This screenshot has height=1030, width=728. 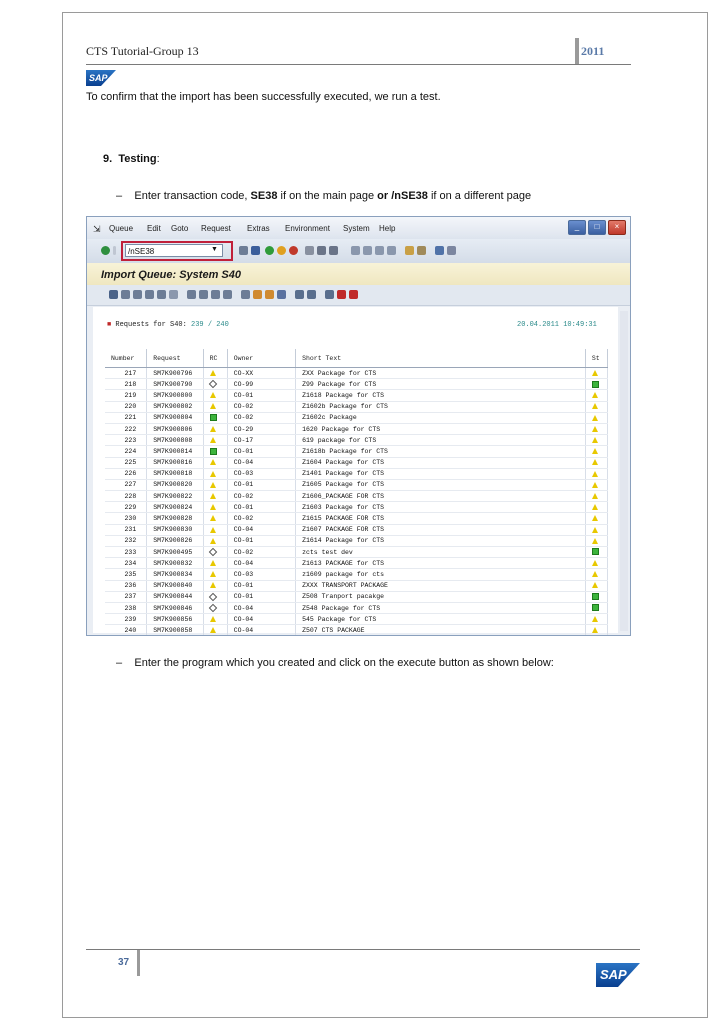 I want to click on table-row: 227 SM7K900820 CO-01 Z1605 Package for CTS, so click(x=357, y=485).